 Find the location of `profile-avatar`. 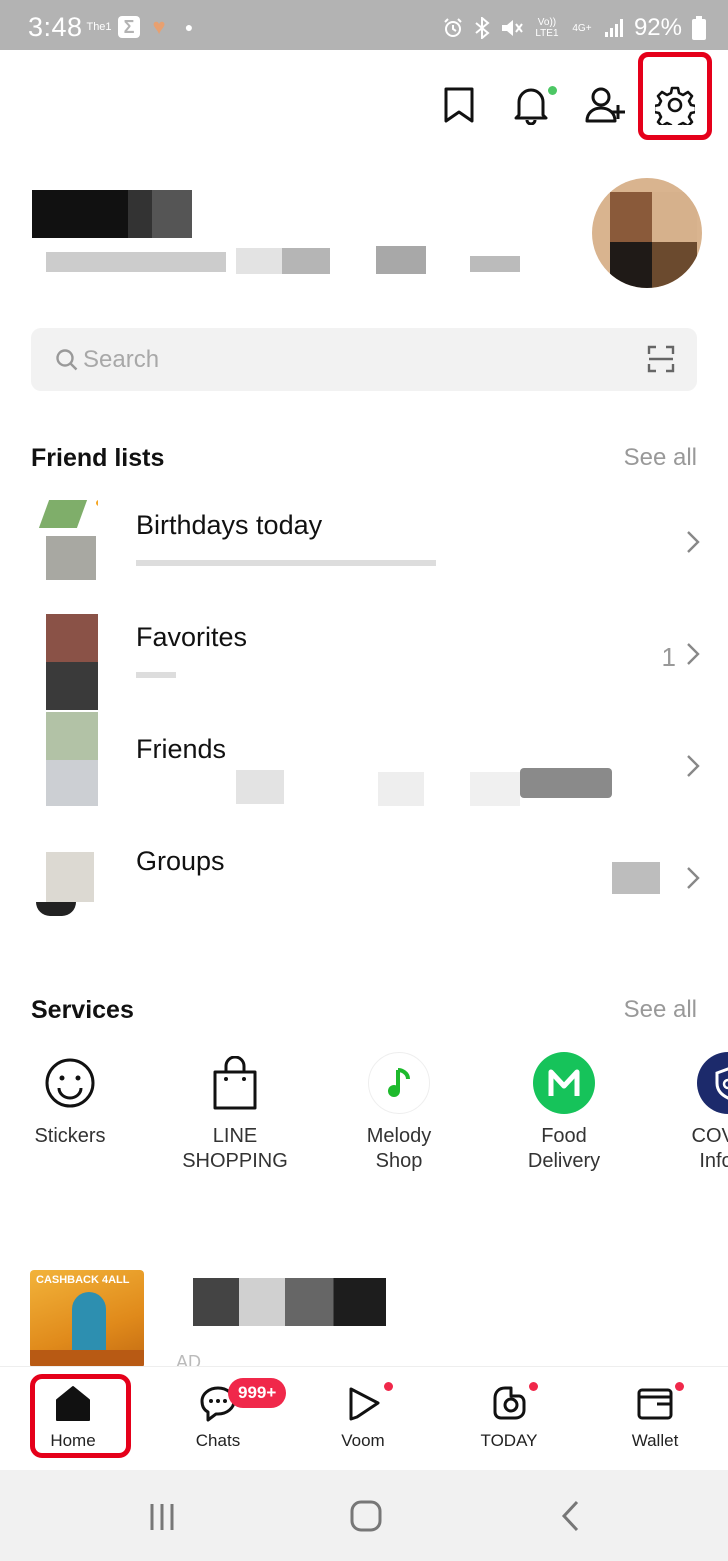

profile-avatar is located at coordinates (647, 233).